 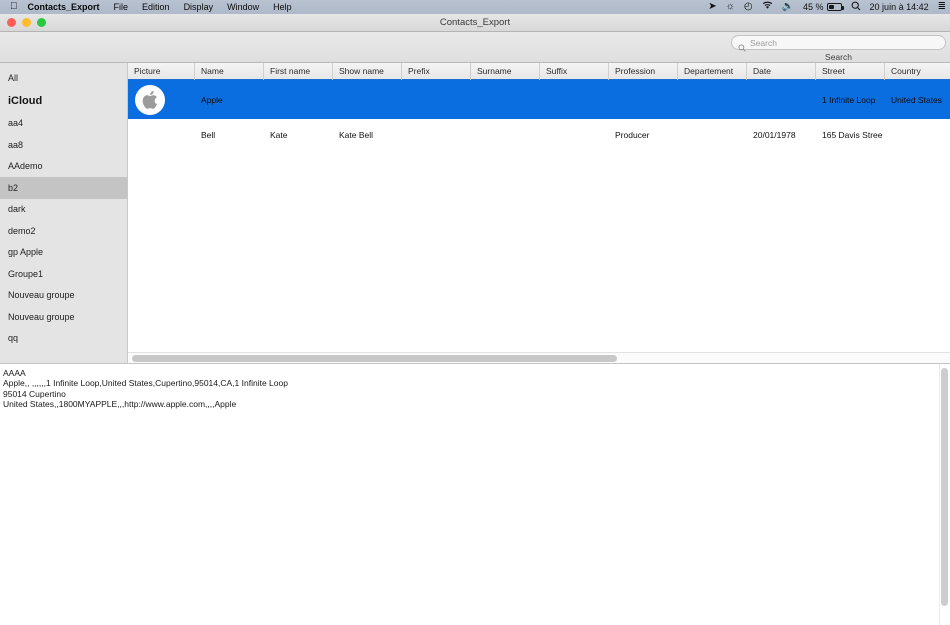 I want to click on detail-line: AAAA, so click(x=14, y=373).